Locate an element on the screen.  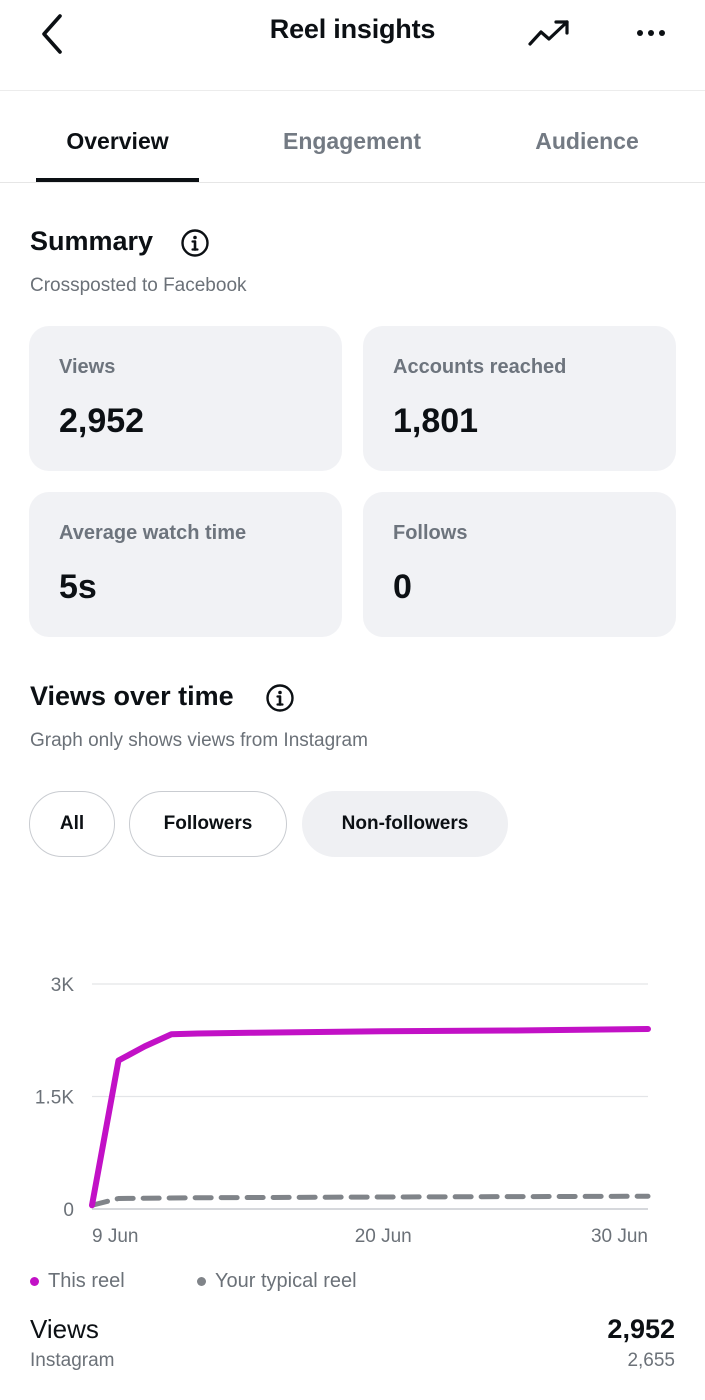
views-over-time-subtitle: Graph only shows views from Instagram is located at coordinates (199, 740).